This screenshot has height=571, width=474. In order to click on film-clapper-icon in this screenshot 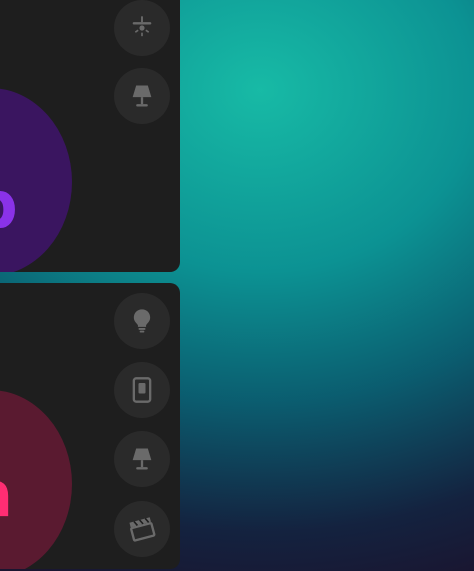, I will do `click(142, 529)`.